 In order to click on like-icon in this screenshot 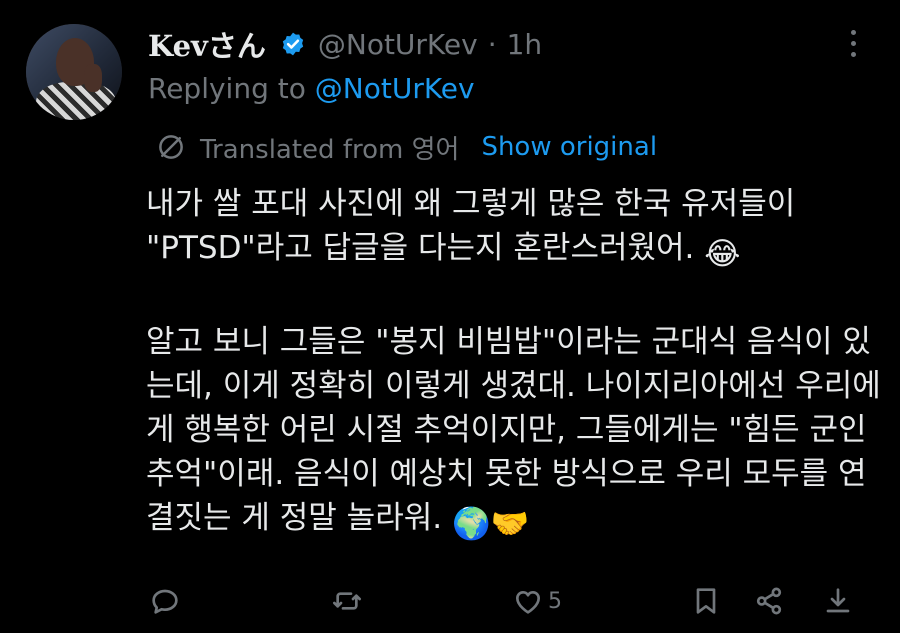, I will do `click(528, 602)`.